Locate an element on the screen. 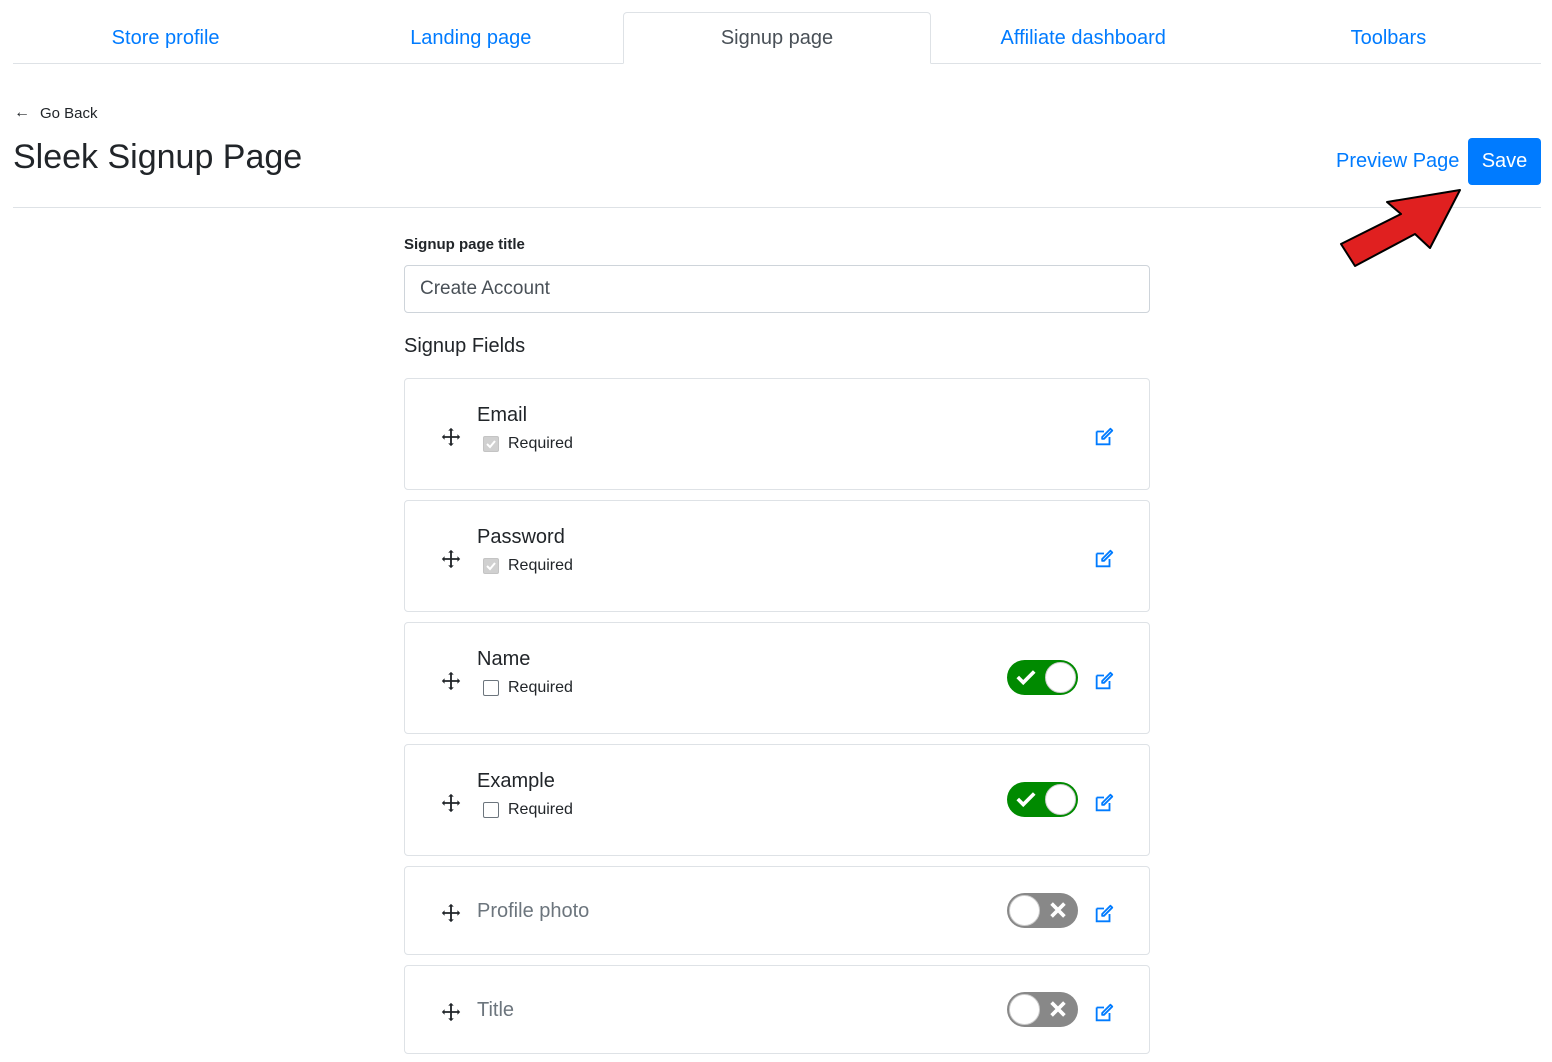  page-title: Sleek Signup Page is located at coordinates (158, 157).